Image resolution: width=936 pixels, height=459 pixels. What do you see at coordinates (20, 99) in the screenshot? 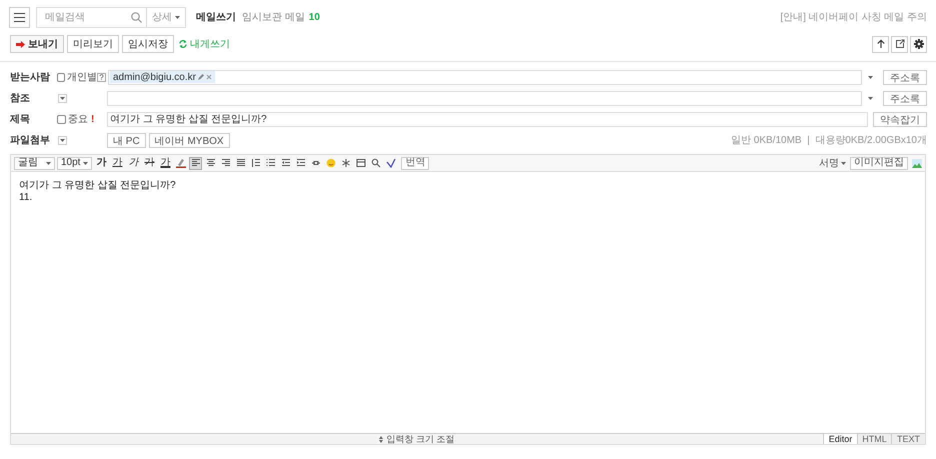
I see `field-label: 참조` at bounding box center [20, 99].